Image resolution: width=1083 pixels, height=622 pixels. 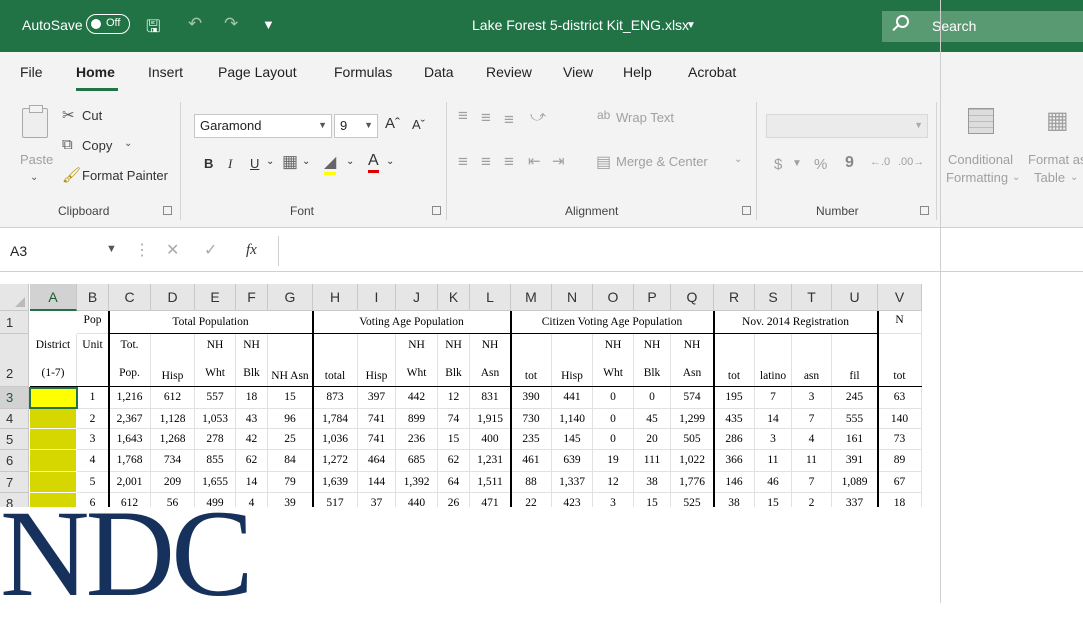 What do you see at coordinates (173, 360) in the screenshot?
I see `header-hisp: Hisp` at bounding box center [173, 360].